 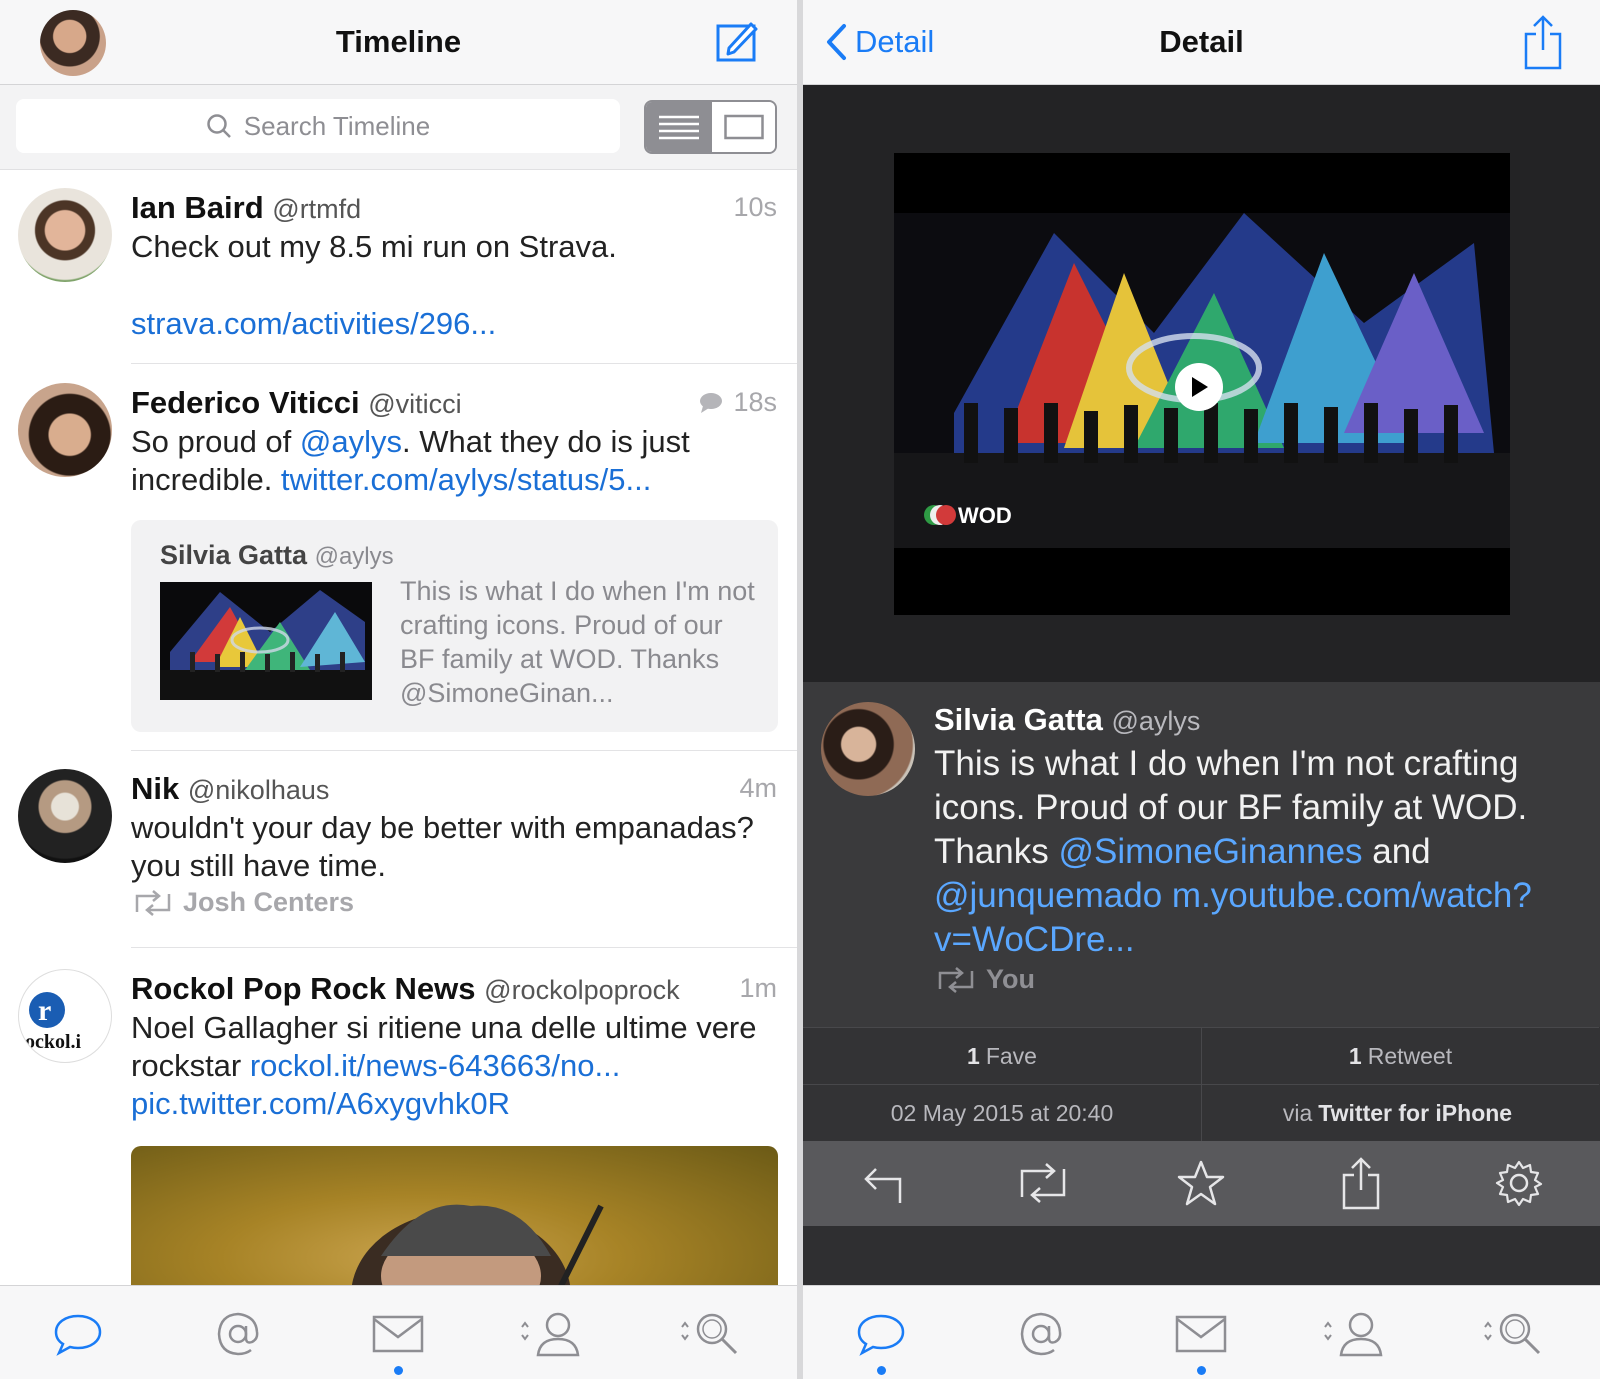 I want to click on compose-icon, so click(x=737, y=42).